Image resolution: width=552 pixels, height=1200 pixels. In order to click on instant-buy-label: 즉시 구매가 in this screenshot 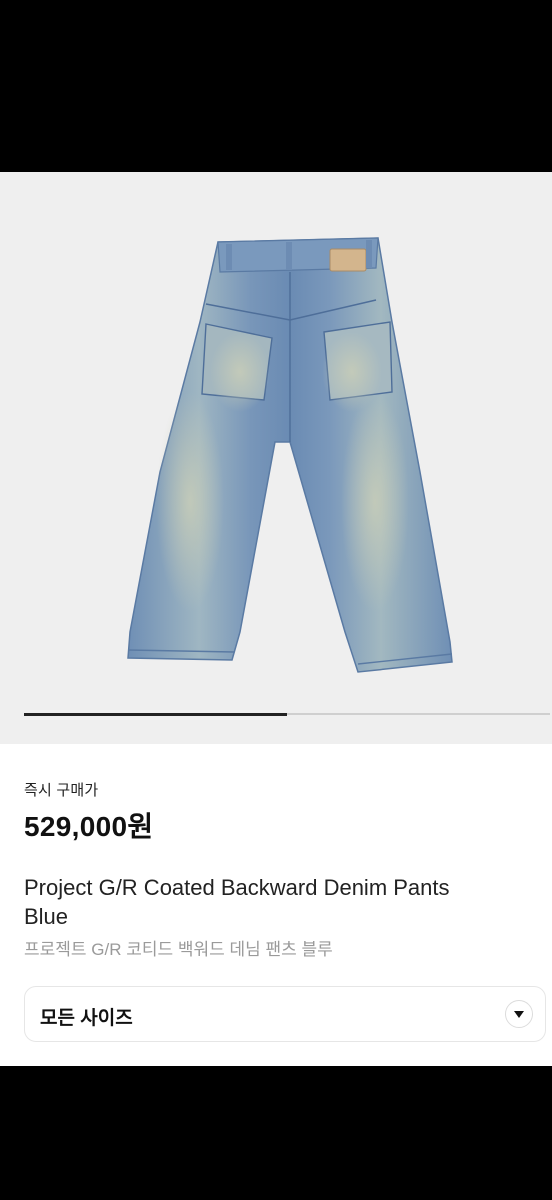, I will do `click(61, 790)`.